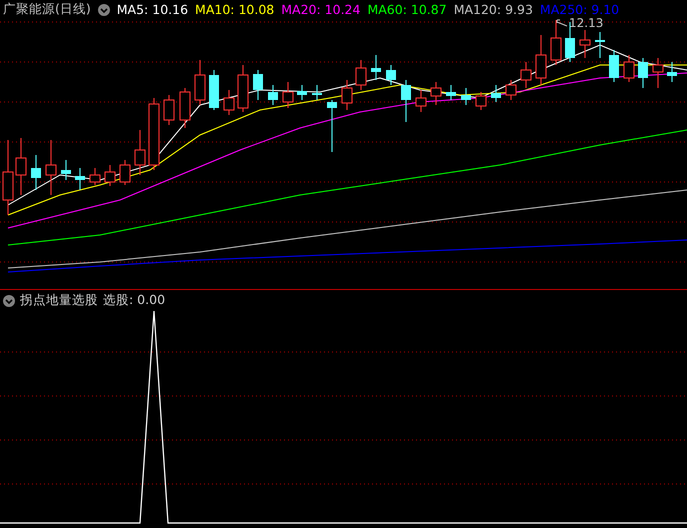 The width and height of the screenshot is (687, 528). What do you see at coordinates (586, 23) in the screenshot?
I see `peak-price-label: 12.13` at bounding box center [586, 23].